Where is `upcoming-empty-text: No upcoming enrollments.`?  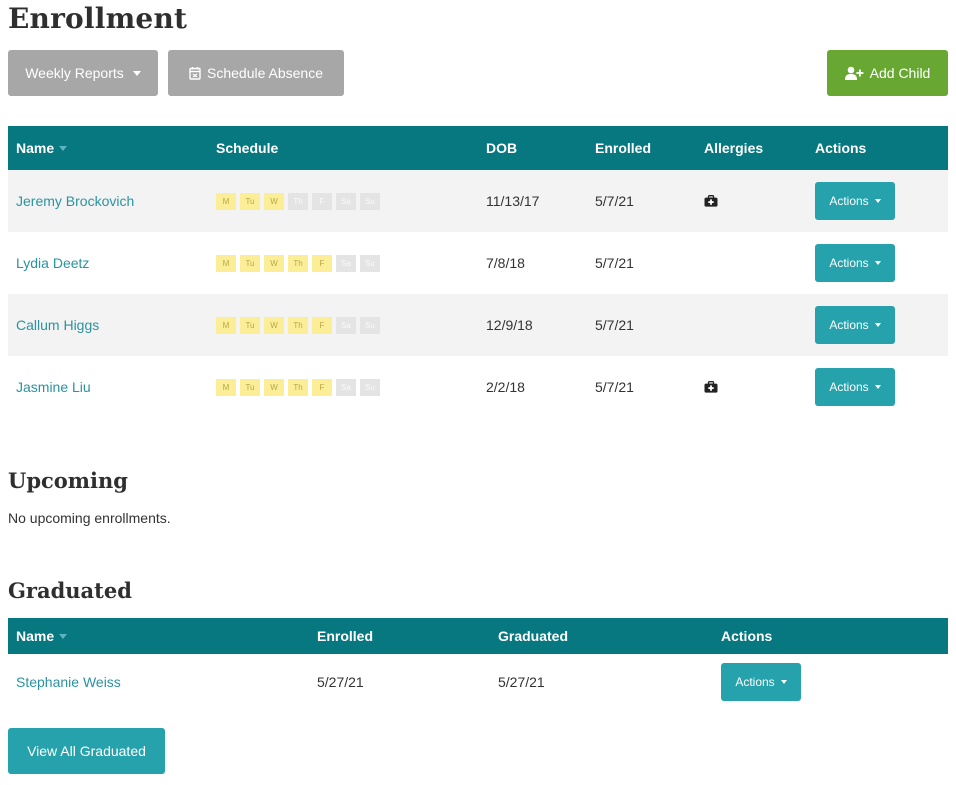 upcoming-empty-text: No upcoming enrollments. is located at coordinates (89, 518).